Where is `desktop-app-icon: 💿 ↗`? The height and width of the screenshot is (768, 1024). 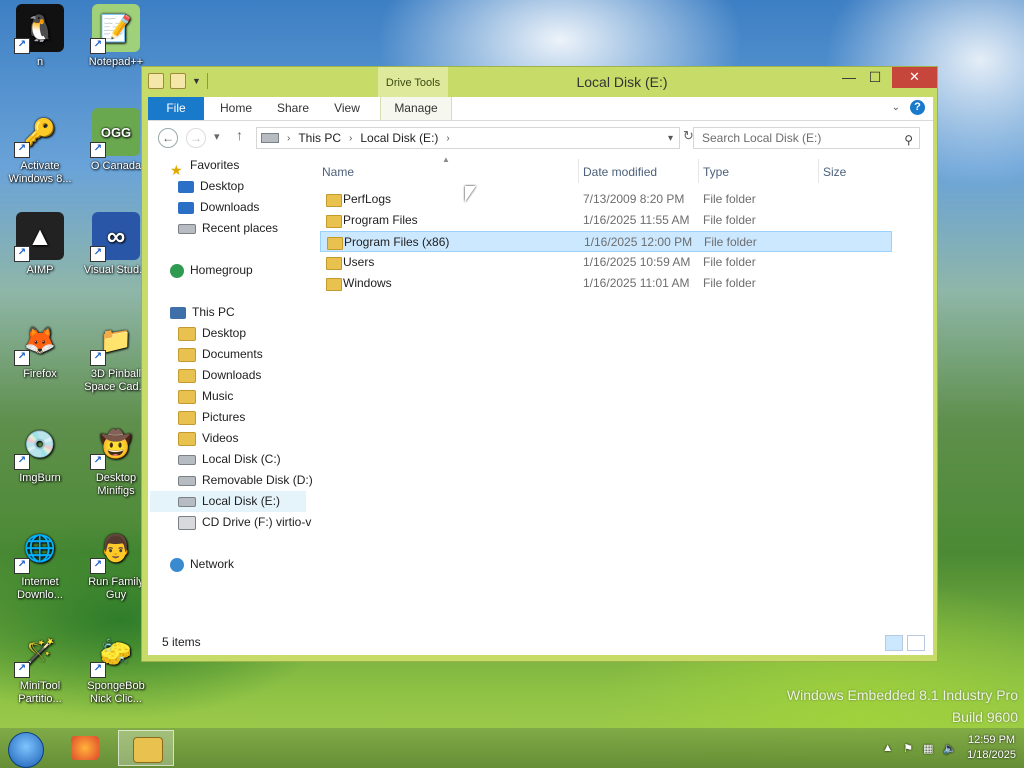
desktop-app-icon: 💿 ↗ is located at coordinates (39, 445).